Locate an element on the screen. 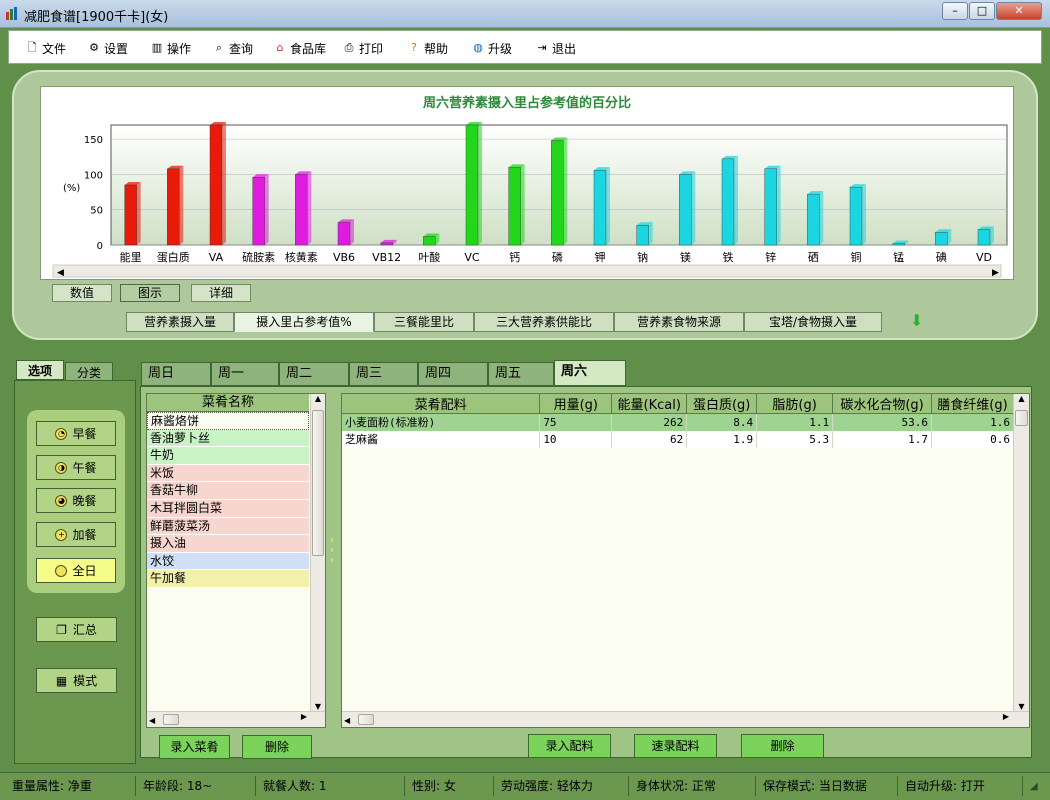 This screenshot has width=1050, height=800. chart-hscroll is located at coordinates (527, 271).